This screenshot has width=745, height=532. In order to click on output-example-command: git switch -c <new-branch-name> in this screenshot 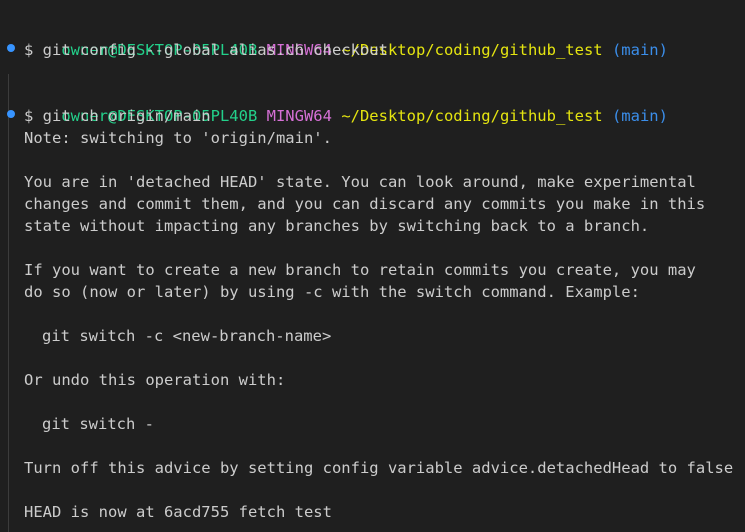, I will do `click(187, 336)`.